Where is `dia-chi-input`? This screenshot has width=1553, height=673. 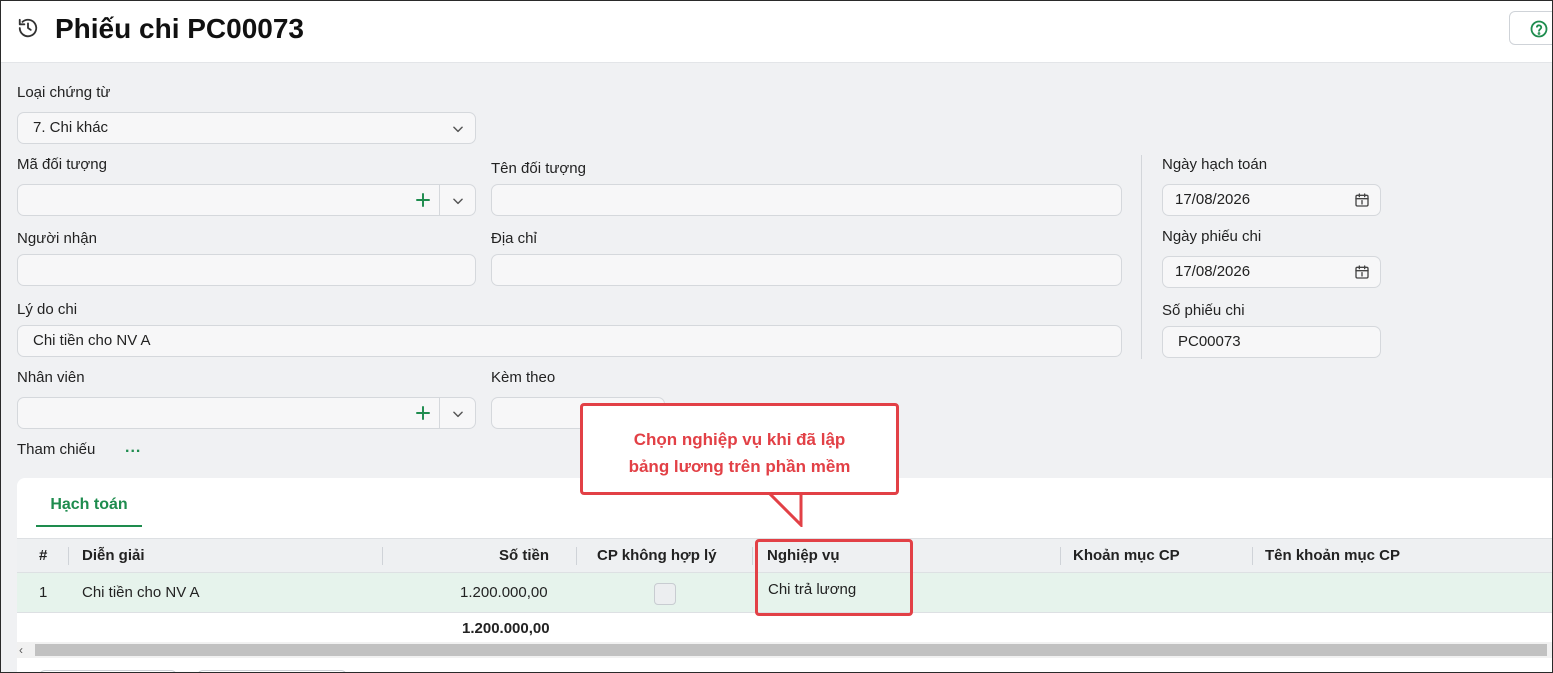
dia-chi-input is located at coordinates (806, 270).